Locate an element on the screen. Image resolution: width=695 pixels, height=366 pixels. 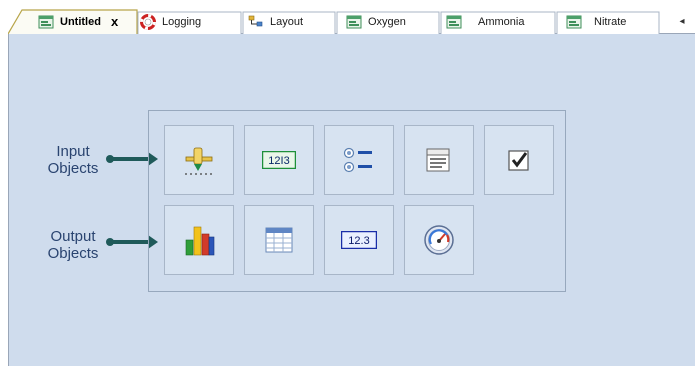
bar-chart-tile is located at coordinates (199, 240).